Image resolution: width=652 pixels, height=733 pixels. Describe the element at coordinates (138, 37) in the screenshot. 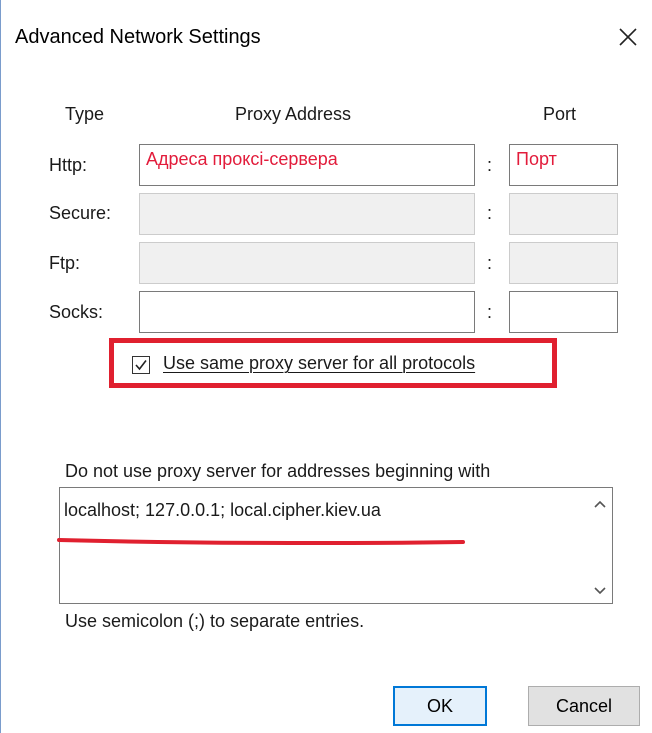

I see `dialog-title: Advanced Network Settings` at that location.